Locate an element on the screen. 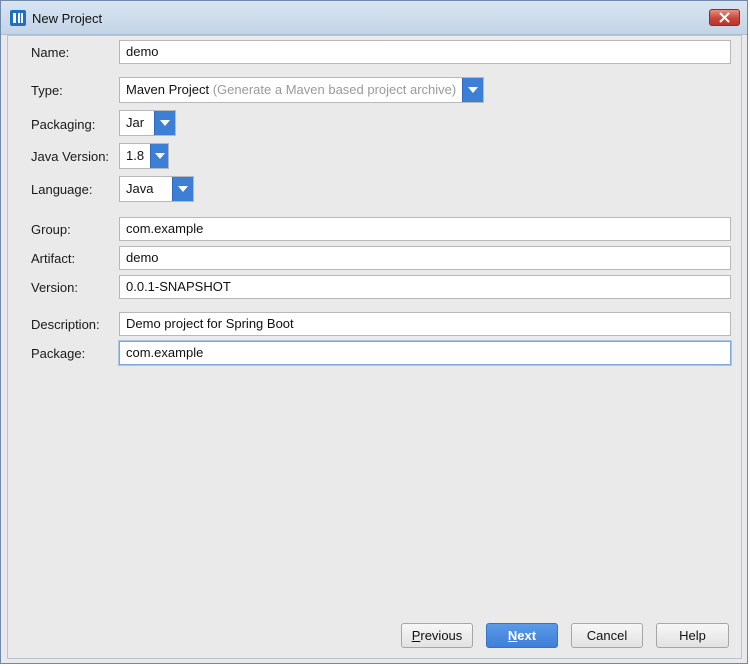  intellij-icon is located at coordinates (18, 18).